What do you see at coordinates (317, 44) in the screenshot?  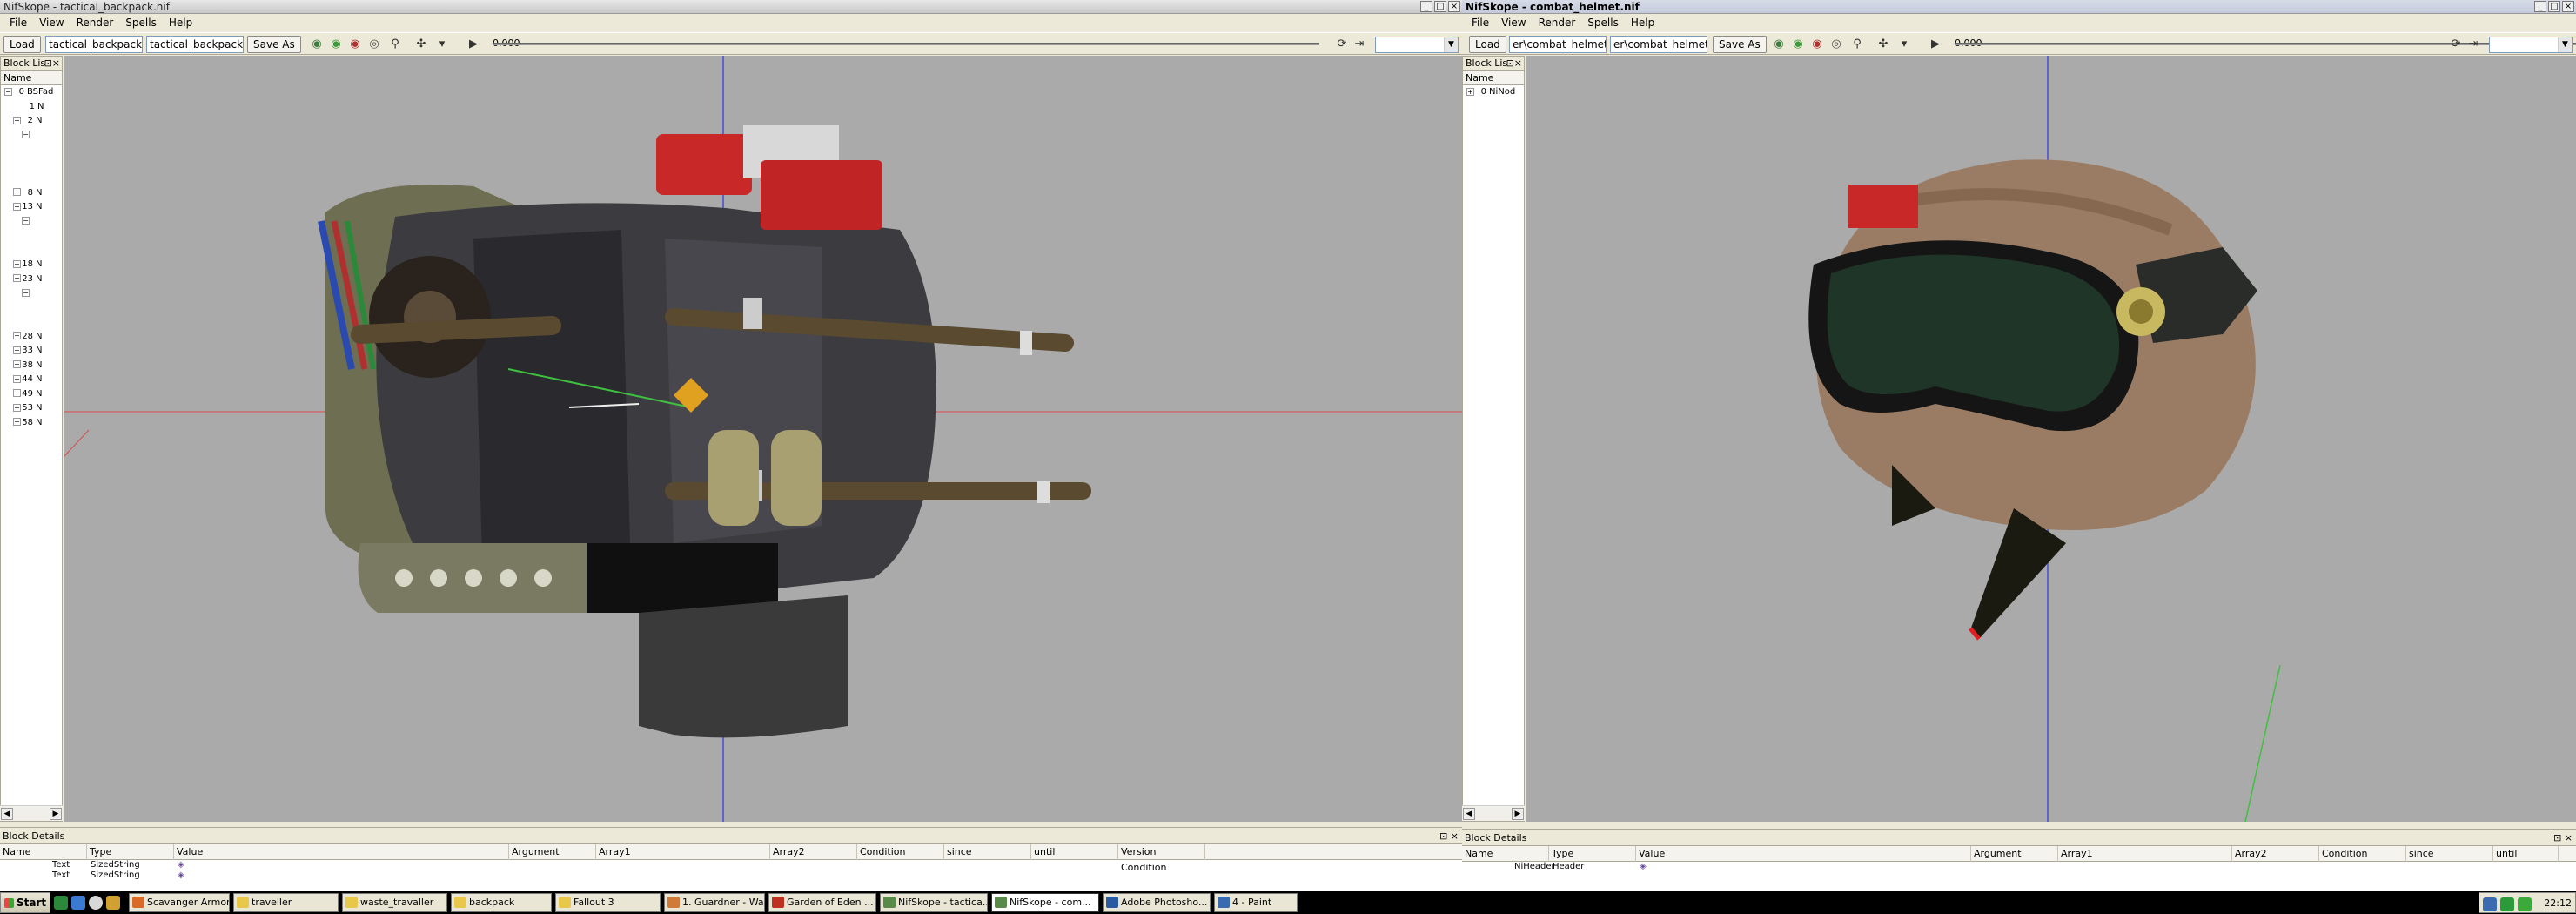 I see `view-top-icon: ◉` at bounding box center [317, 44].